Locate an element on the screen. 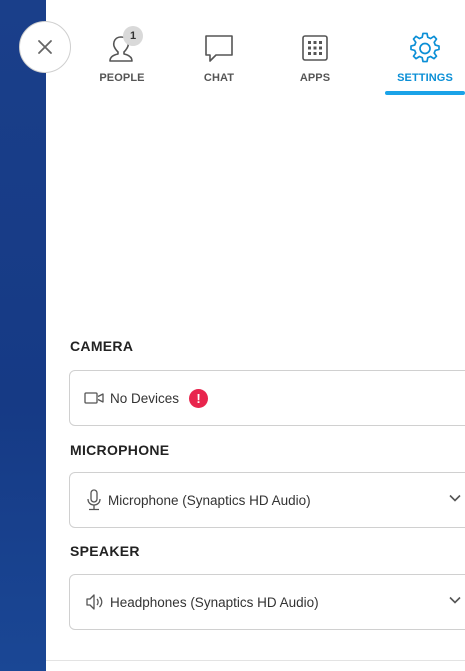  microphone-section-title: MICROPHONE is located at coordinates (120, 450).